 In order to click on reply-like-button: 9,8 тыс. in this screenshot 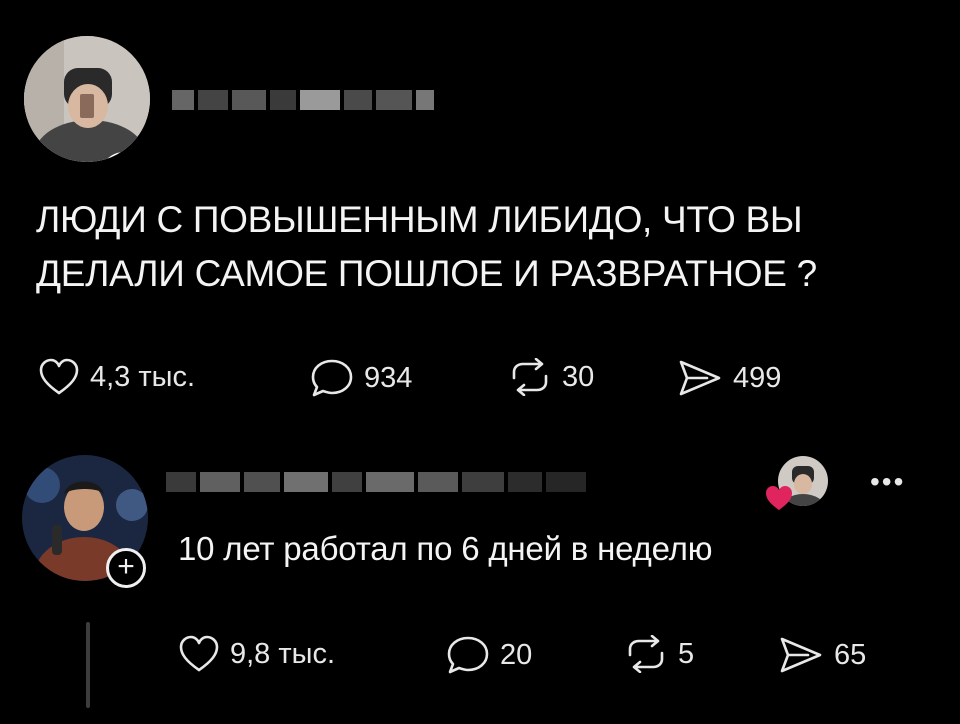, I will do `click(256, 654)`.